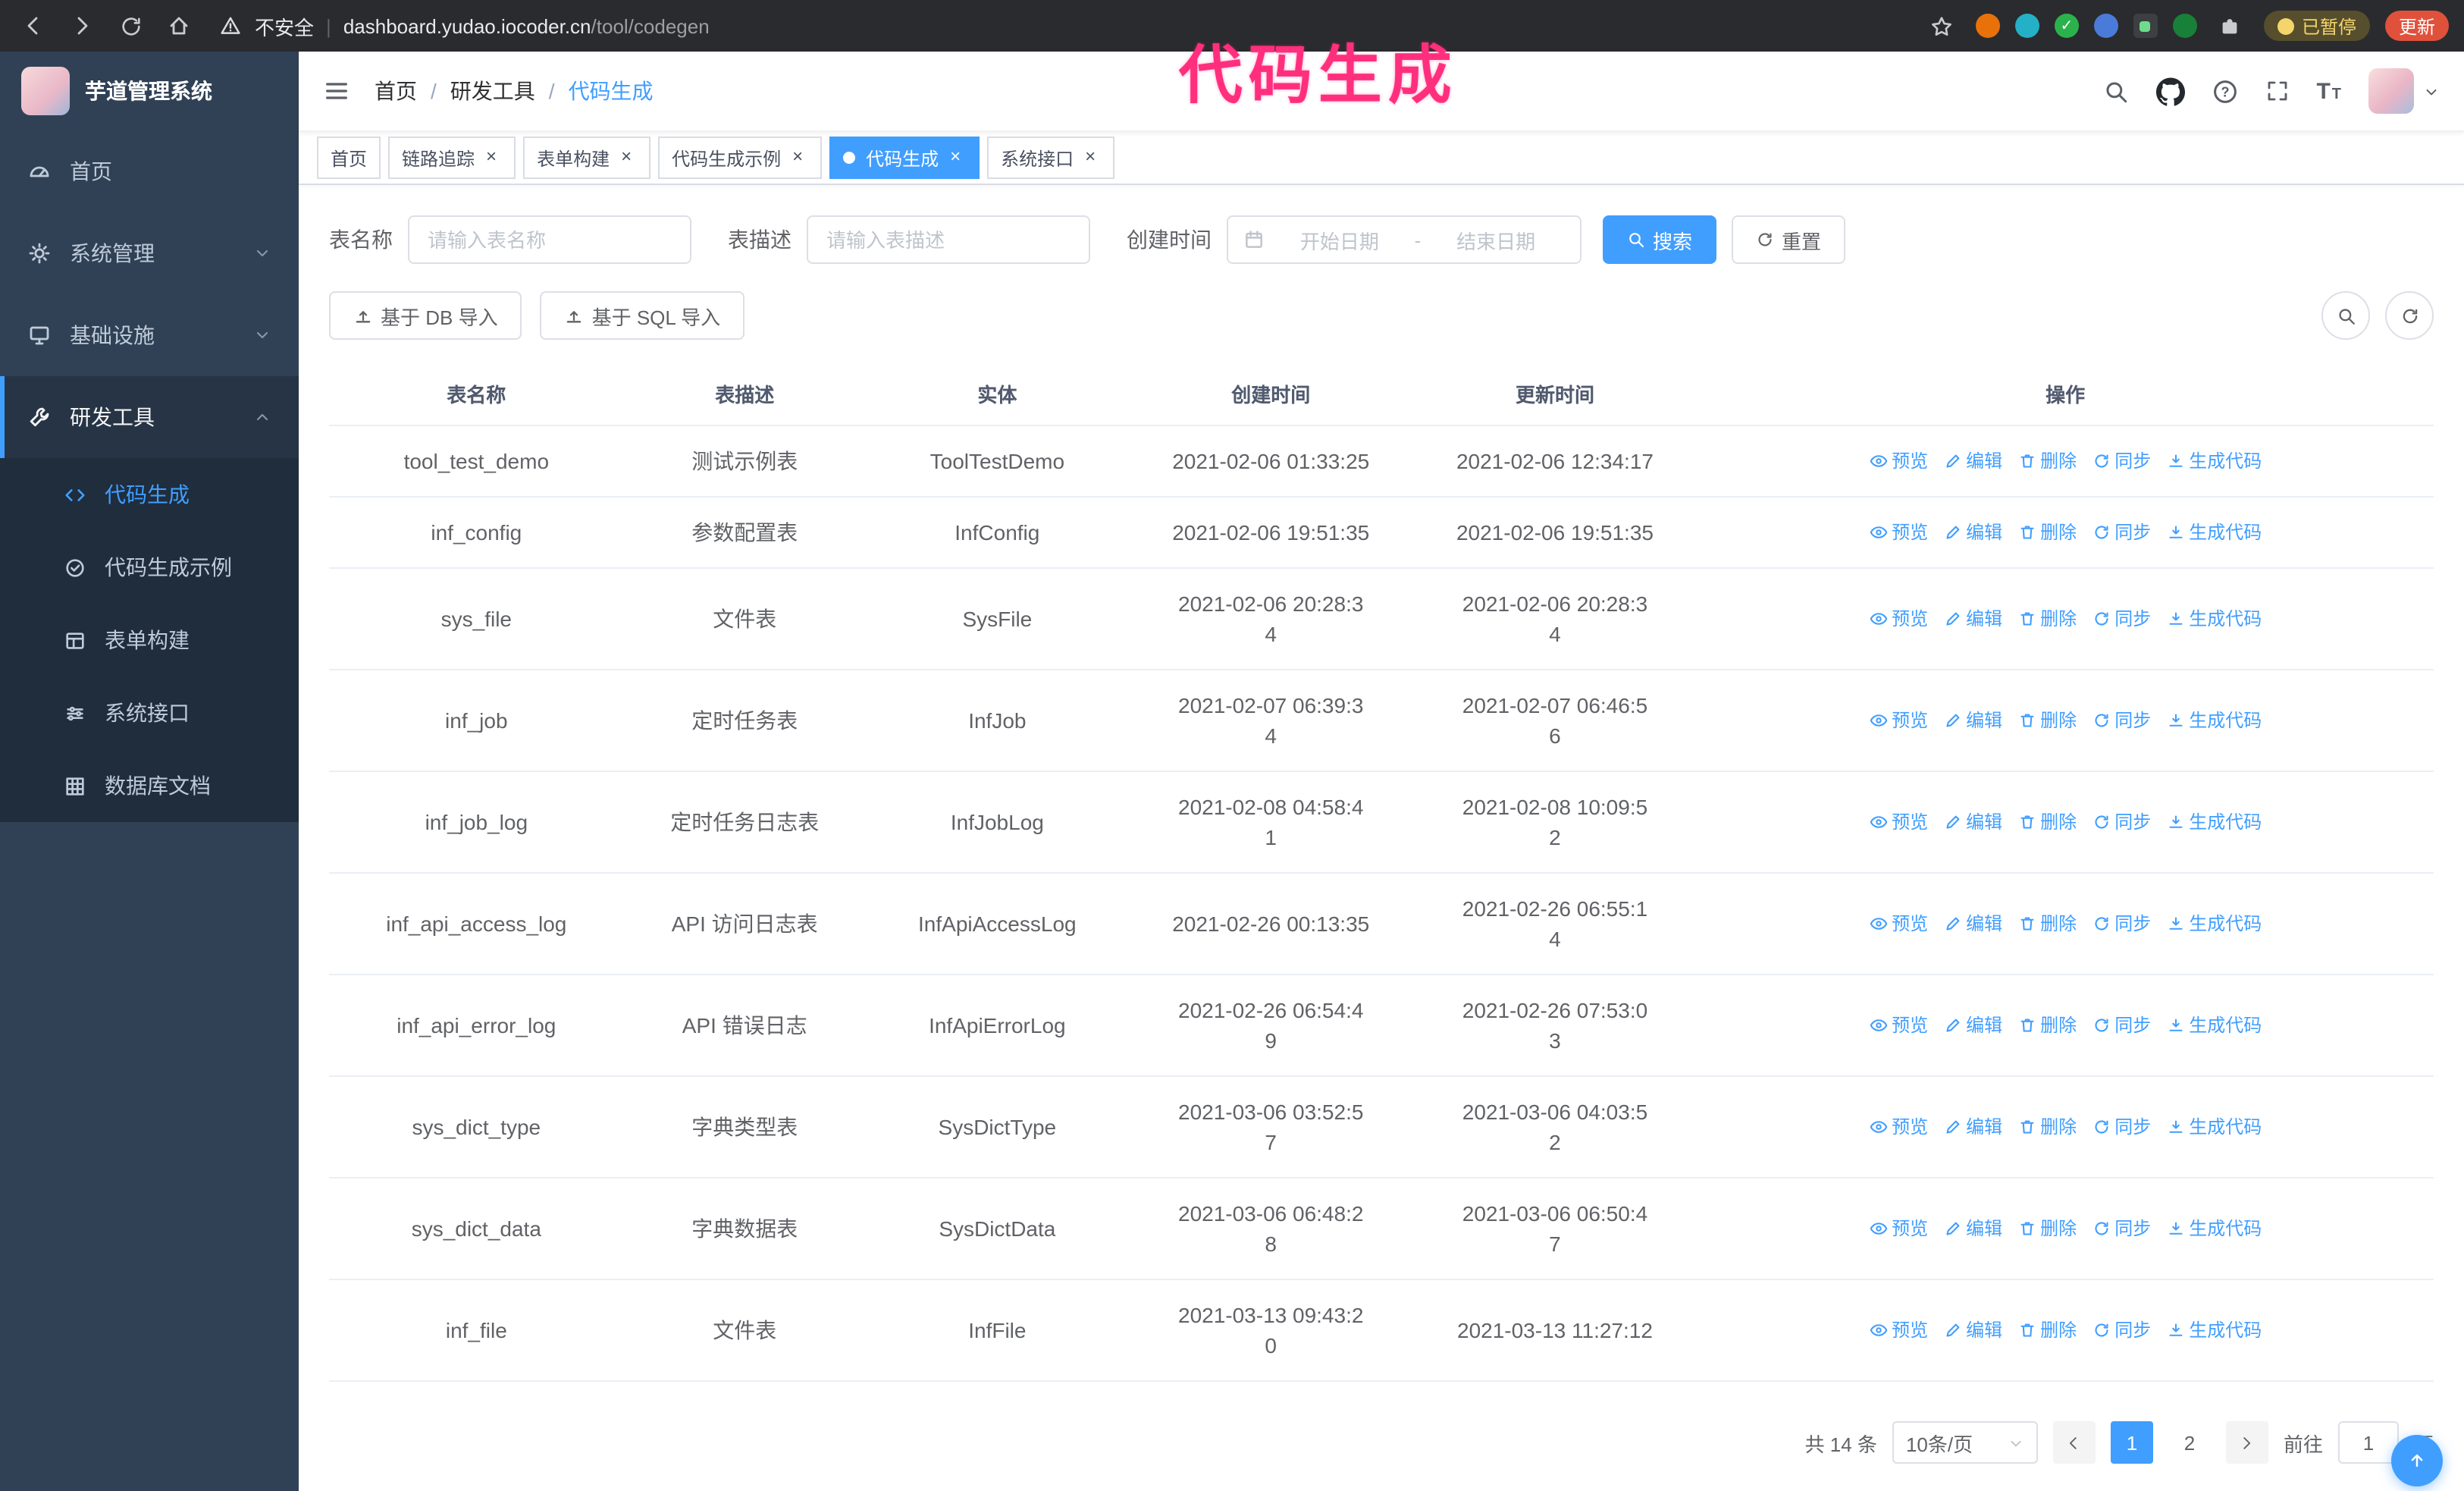 Image resolution: width=2464 pixels, height=1491 pixels. Describe the element at coordinates (82, 26) in the screenshot. I see `browser-forward-button` at that location.